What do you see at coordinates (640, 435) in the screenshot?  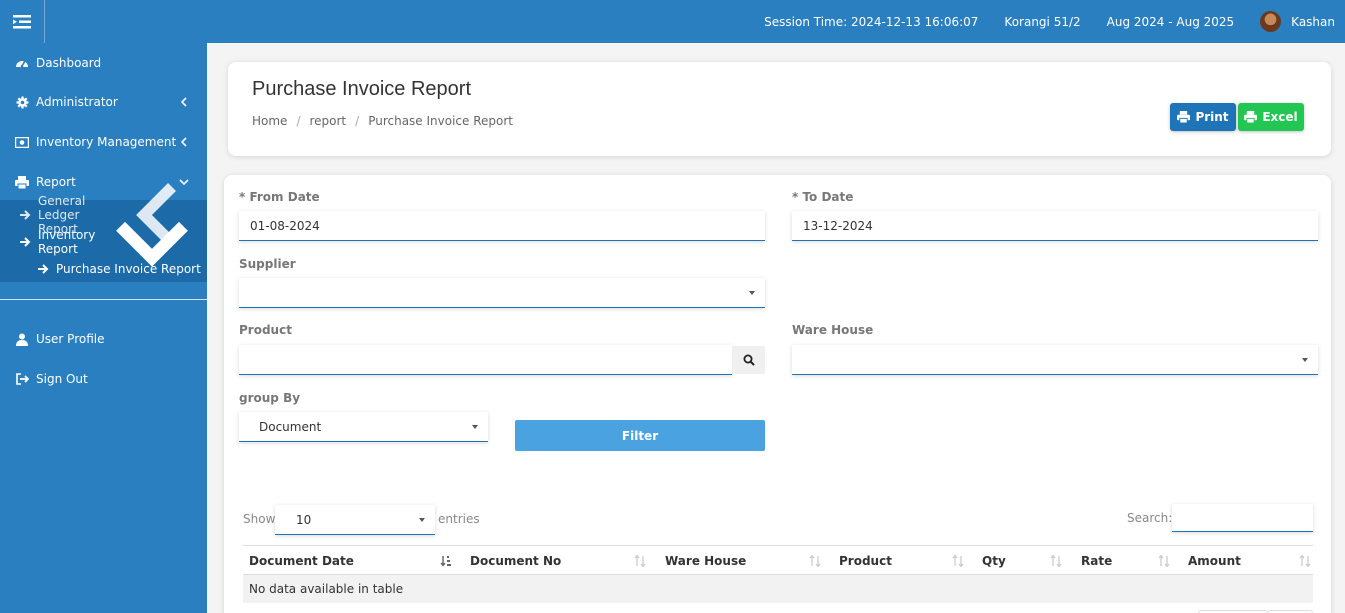 I see `filter-button: Filter` at bounding box center [640, 435].